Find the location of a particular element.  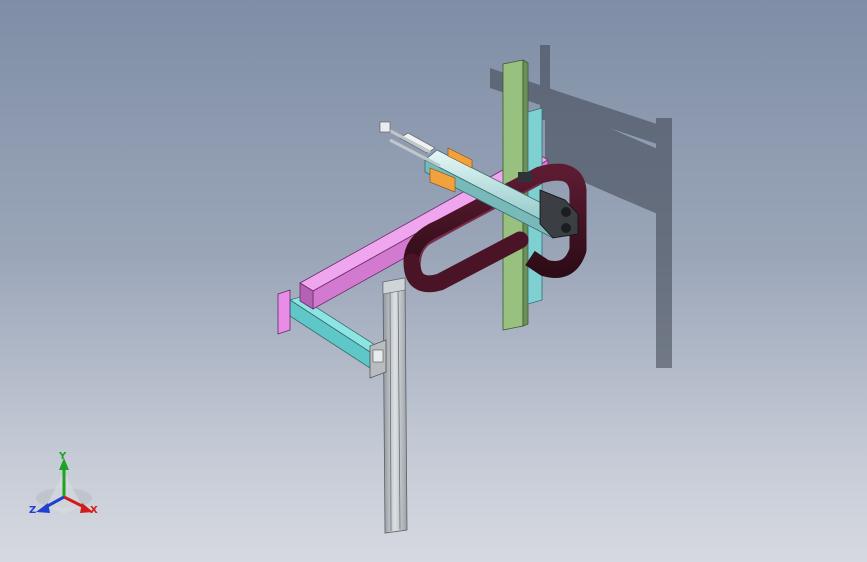

vertical-aluminum-profile is located at coordinates (395, 405).